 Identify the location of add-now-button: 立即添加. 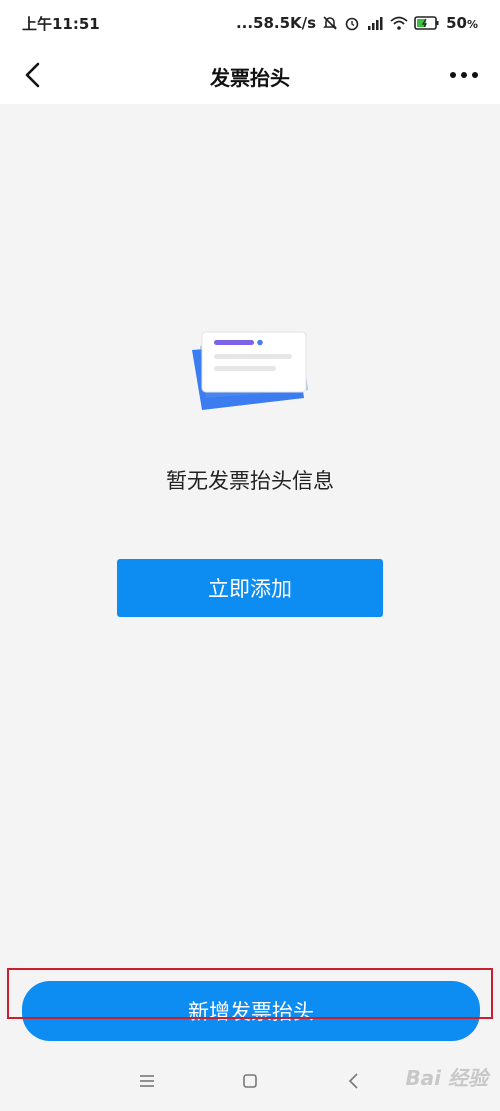
(250, 588).